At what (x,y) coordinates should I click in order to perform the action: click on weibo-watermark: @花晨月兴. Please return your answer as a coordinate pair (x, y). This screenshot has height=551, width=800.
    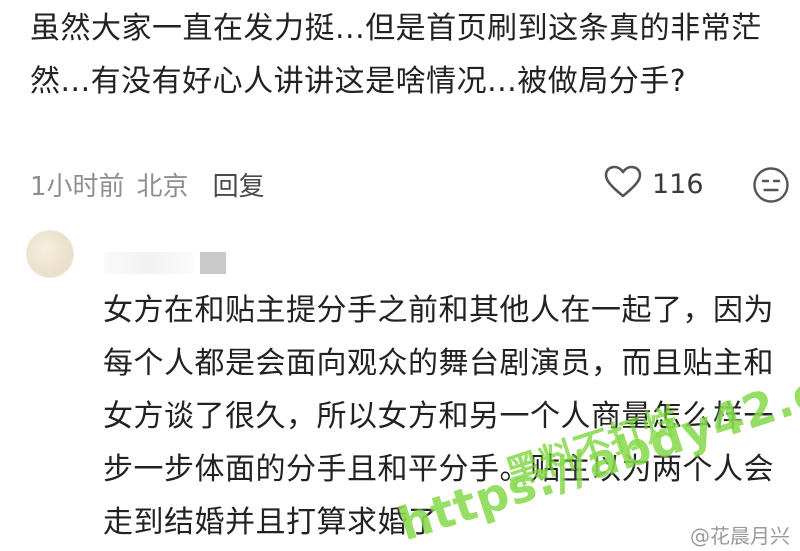
    Looking at the image, I should click on (740, 534).